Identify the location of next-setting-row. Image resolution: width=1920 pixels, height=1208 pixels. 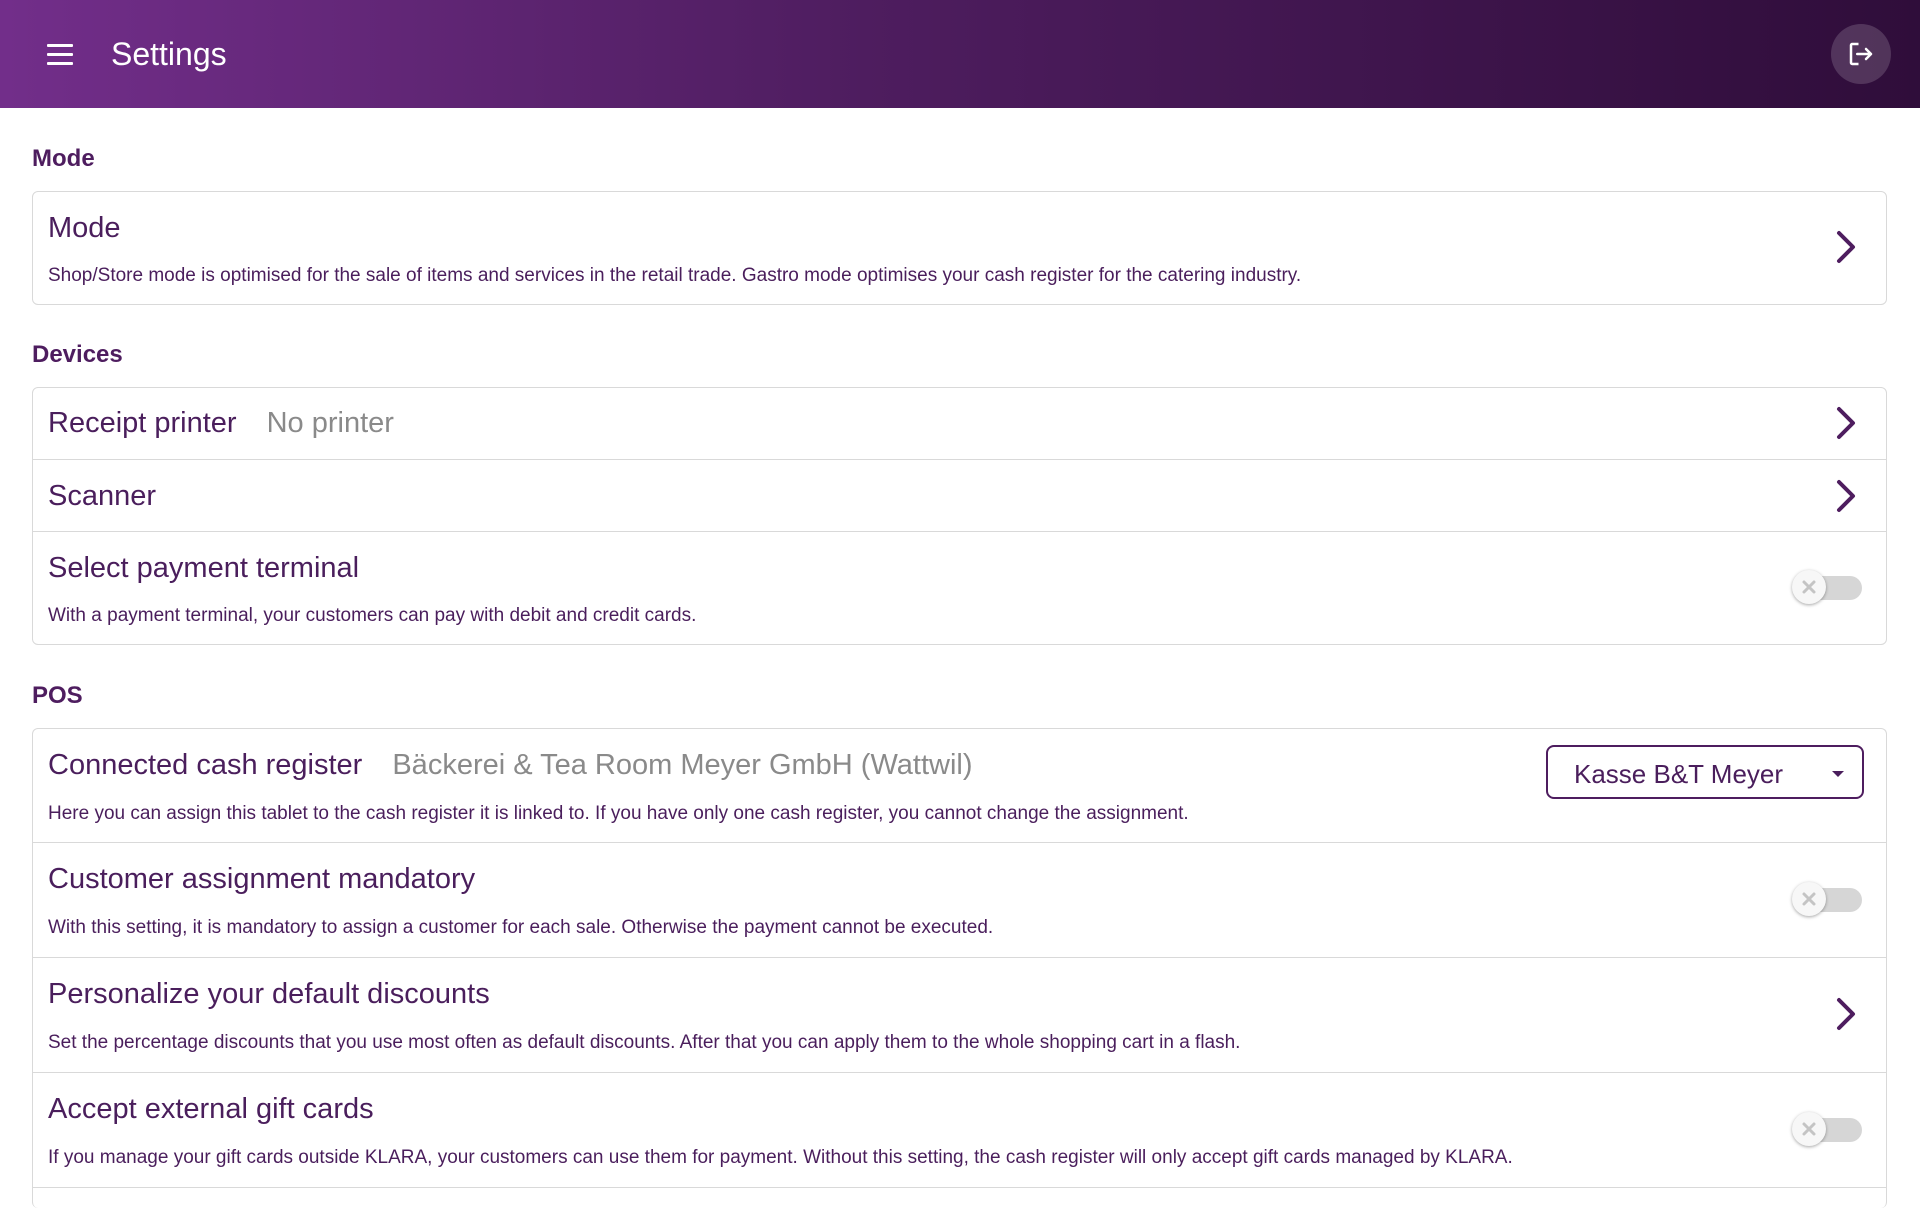
(959, 1197).